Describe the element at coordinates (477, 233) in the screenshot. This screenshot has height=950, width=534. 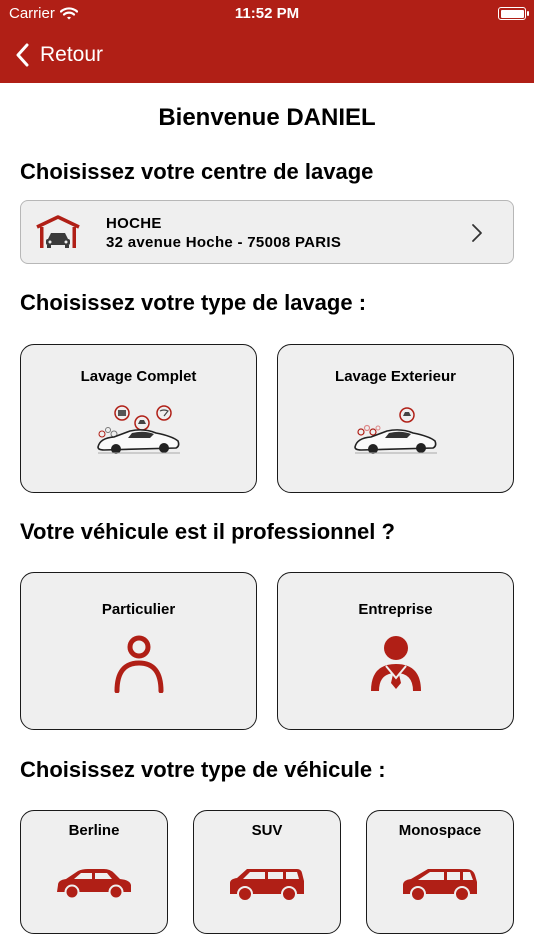
I see `chevron-right-icon` at that location.